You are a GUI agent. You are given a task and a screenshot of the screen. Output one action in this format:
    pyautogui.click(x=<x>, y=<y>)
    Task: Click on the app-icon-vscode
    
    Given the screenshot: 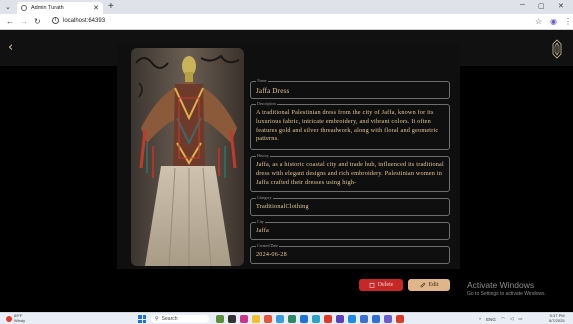 What is the action you would take?
    pyautogui.click(x=292, y=319)
    